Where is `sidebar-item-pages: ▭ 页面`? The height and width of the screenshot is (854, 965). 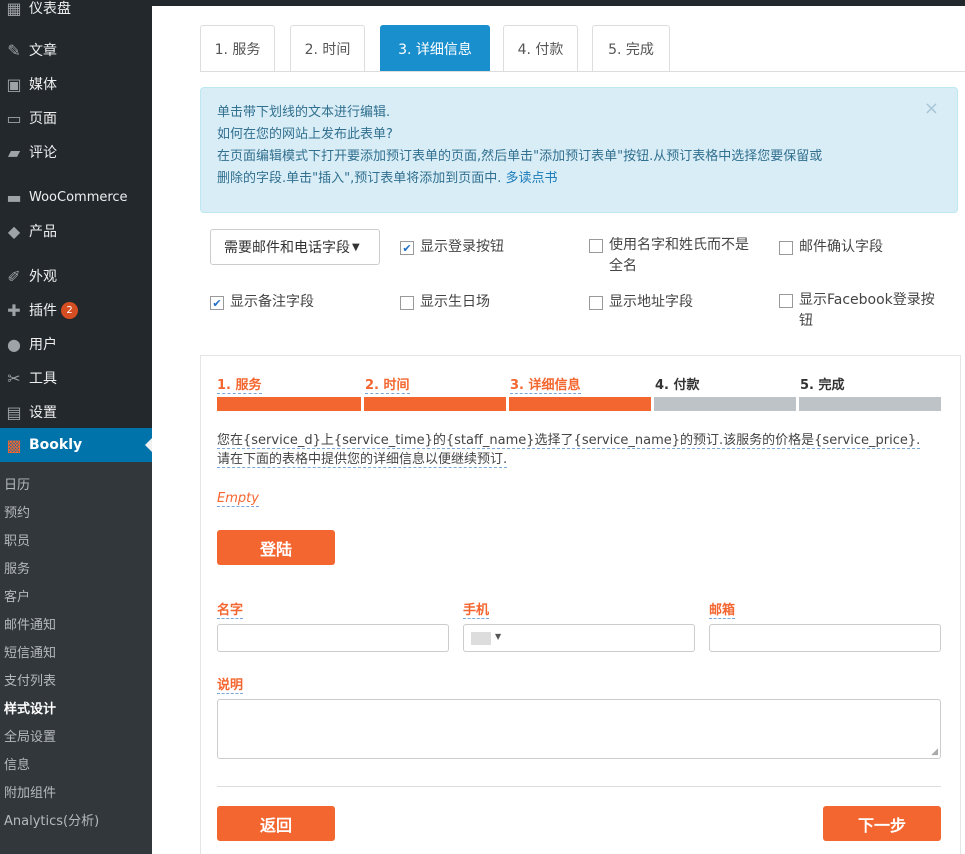 sidebar-item-pages: ▭ 页面 is located at coordinates (76, 118).